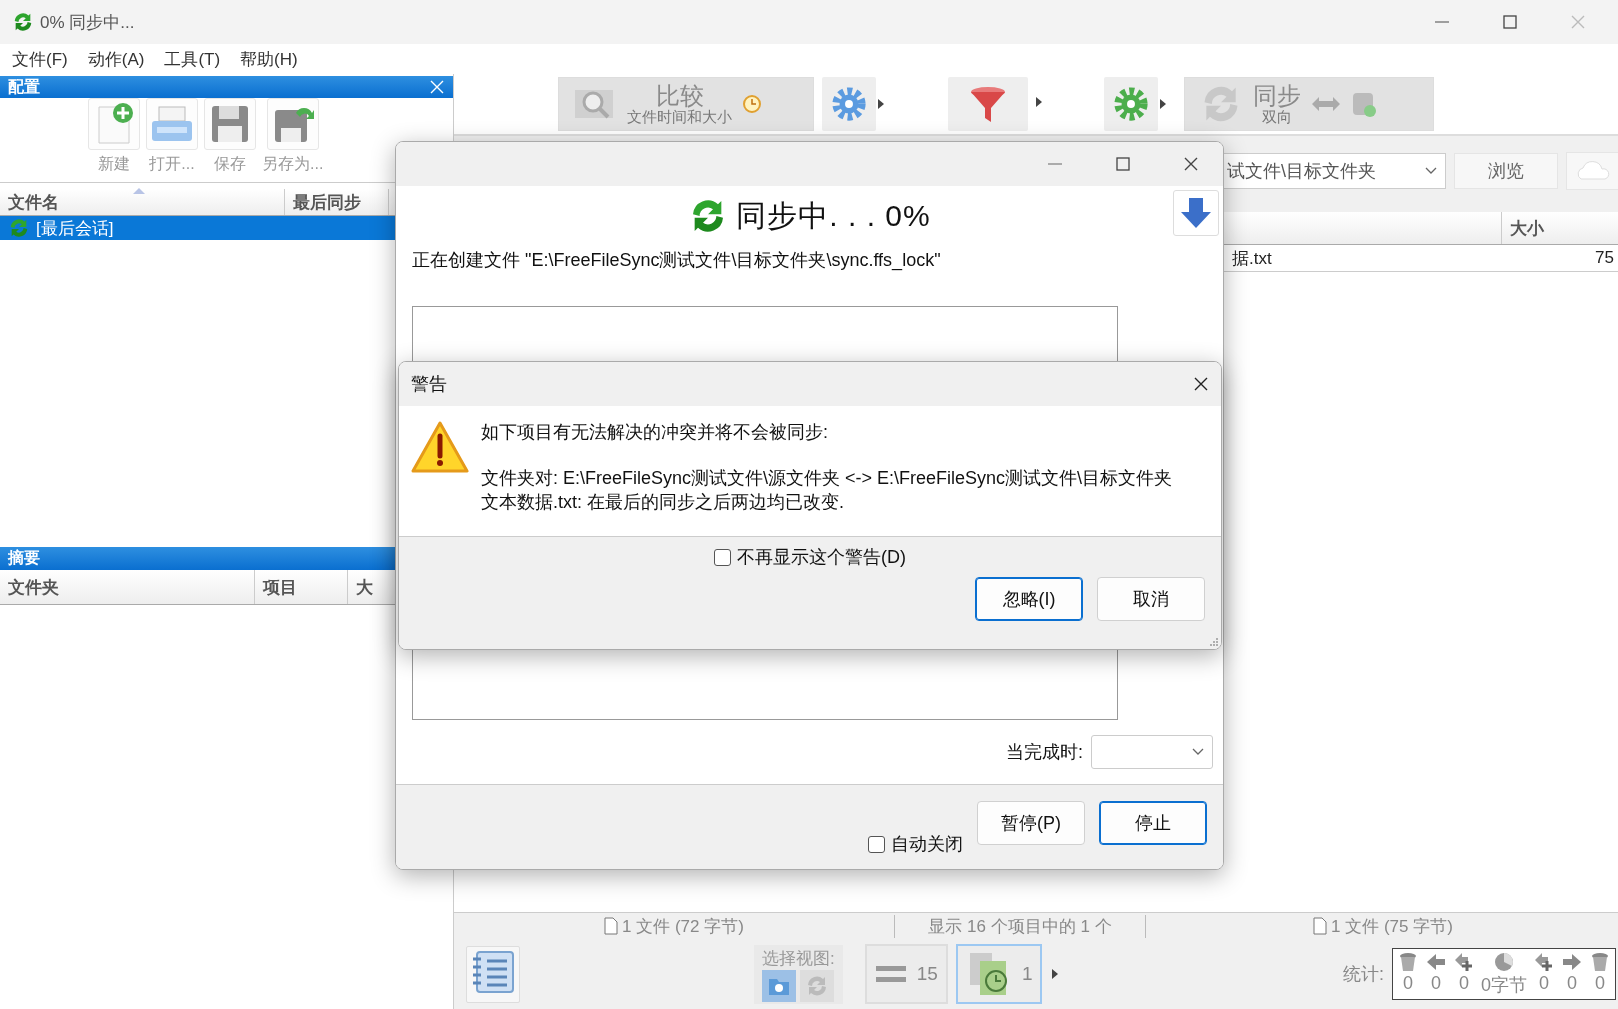 This screenshot has width=1618, height=1009. What do you see at coordinates (890, 974) in the screenshot?
I see `equals-icon` at bounding box center [890, 974].